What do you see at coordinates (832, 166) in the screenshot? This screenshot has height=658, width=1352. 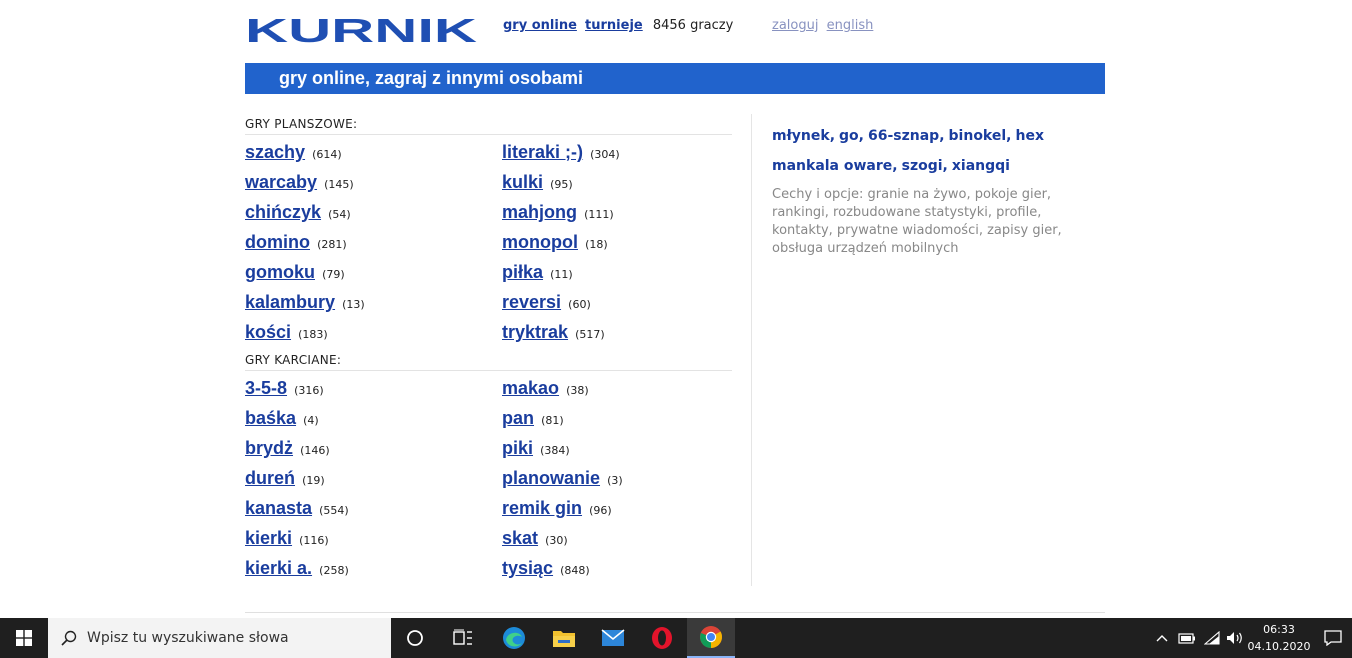 I see `other-game-link: mankala oware` at bounding box center [832, 166].